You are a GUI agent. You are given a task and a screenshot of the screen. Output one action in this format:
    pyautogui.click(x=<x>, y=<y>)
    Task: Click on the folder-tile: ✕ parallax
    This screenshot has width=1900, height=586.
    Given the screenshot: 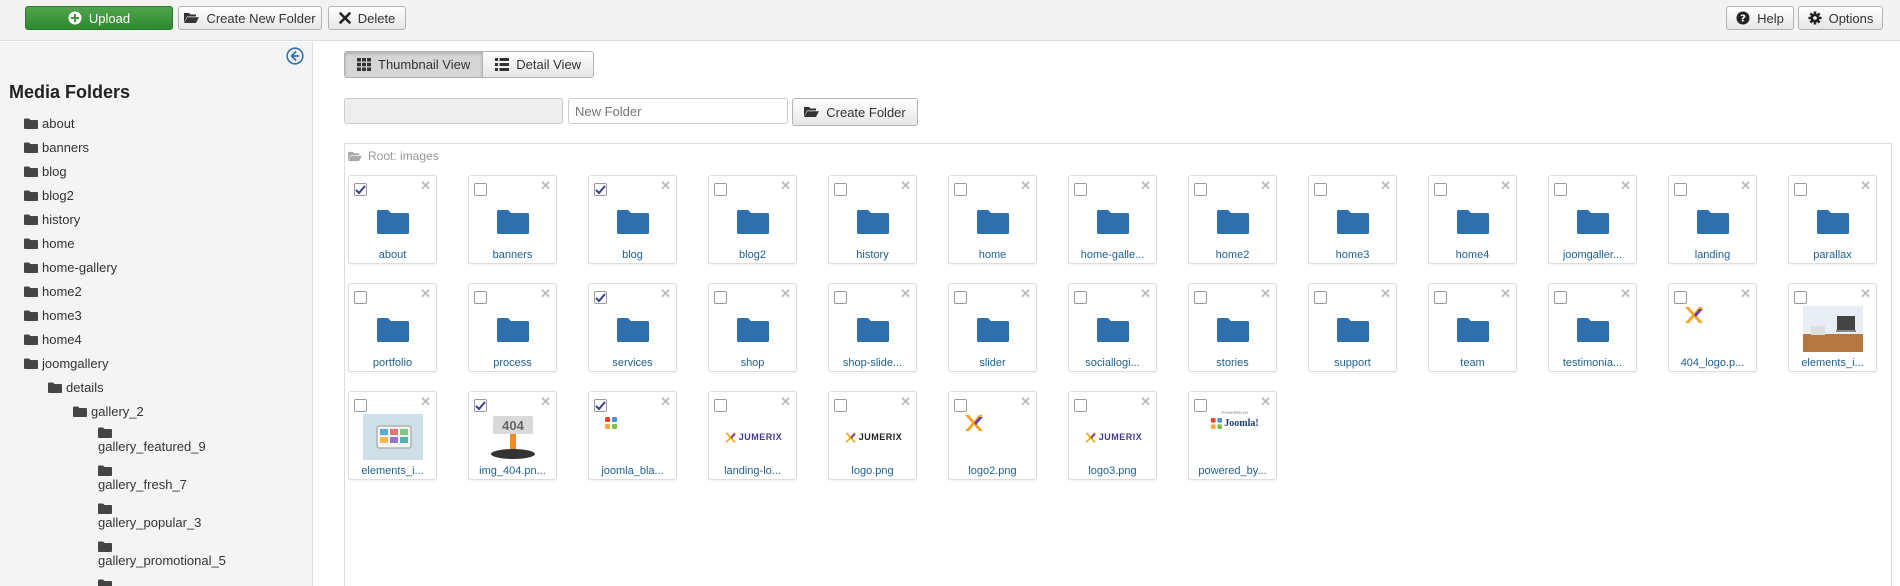 What is the action you would take?
    pyautogui.click(x=1832, y=219)
    